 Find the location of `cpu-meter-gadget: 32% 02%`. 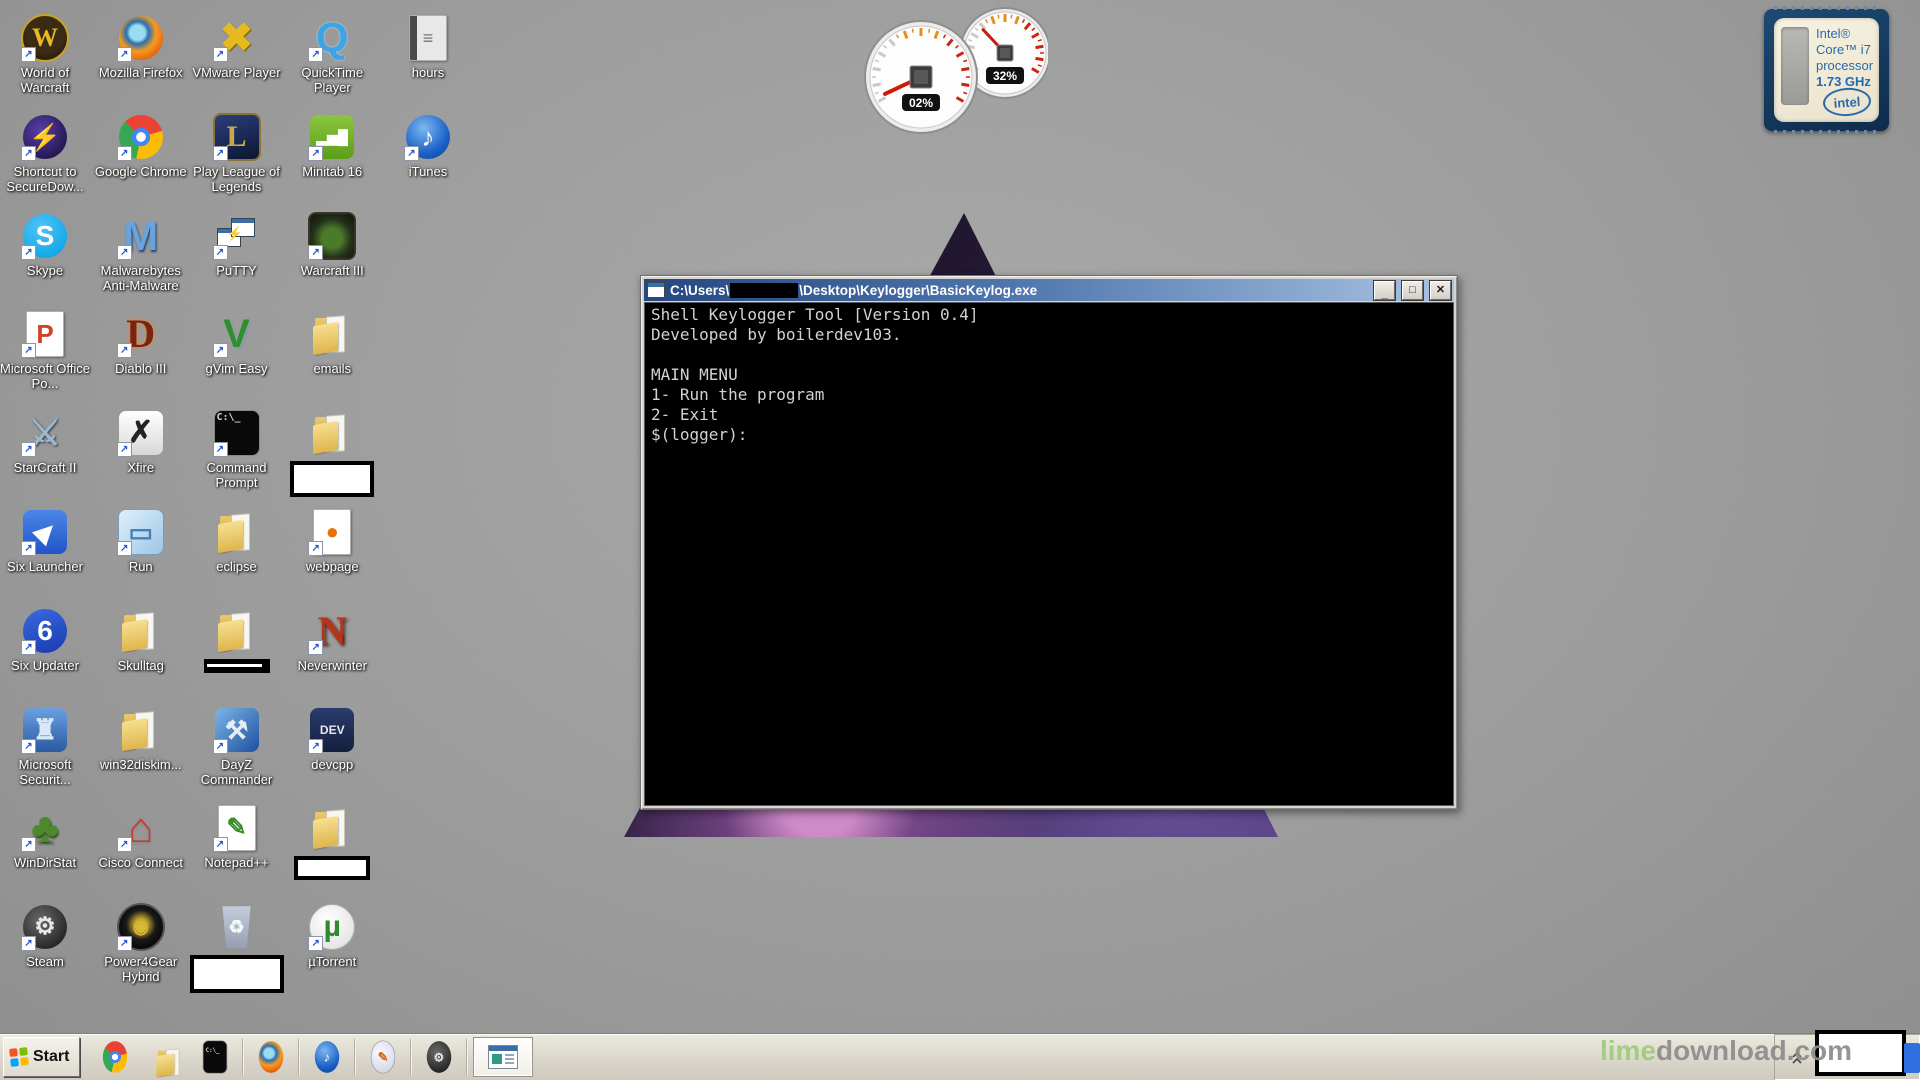

cpu-meter-gadget: 32% 02% is located at coordinates (950, 70).